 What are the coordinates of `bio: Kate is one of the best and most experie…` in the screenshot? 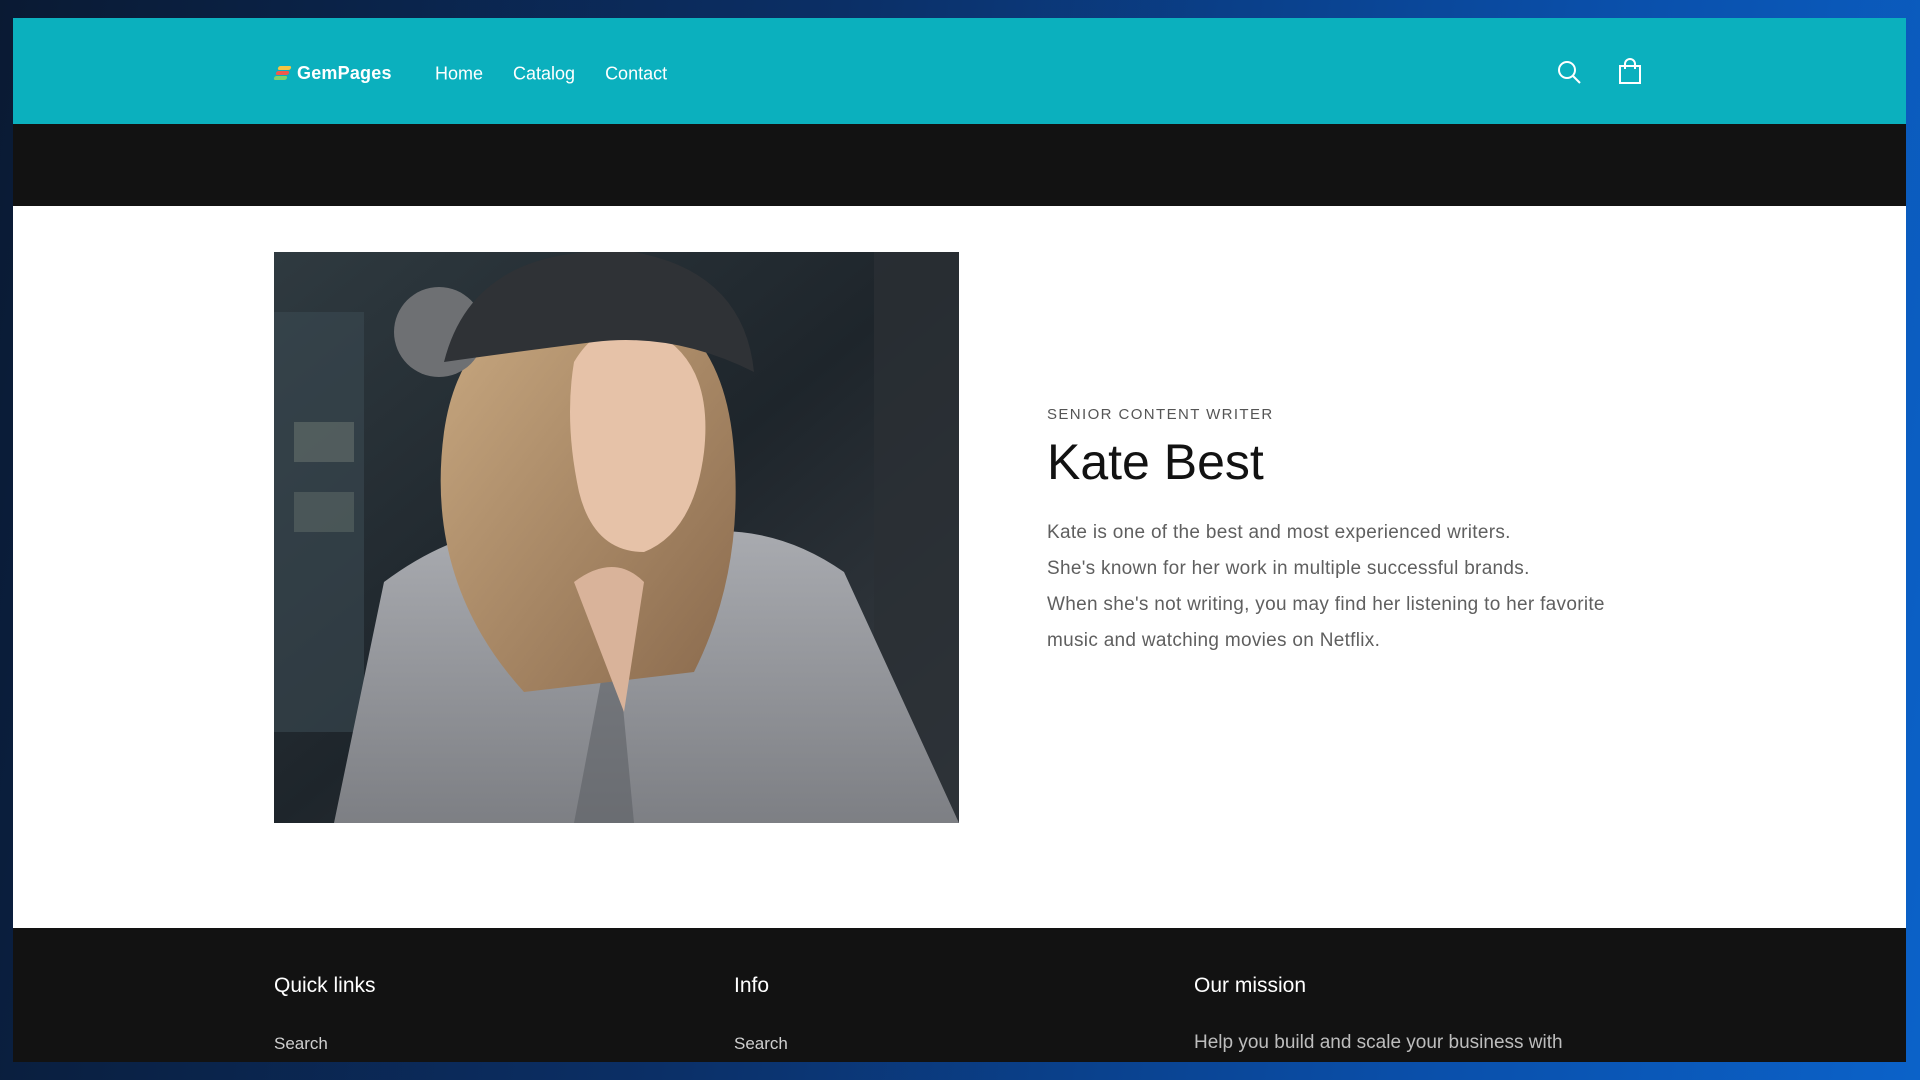 It's located at (1367, 587).